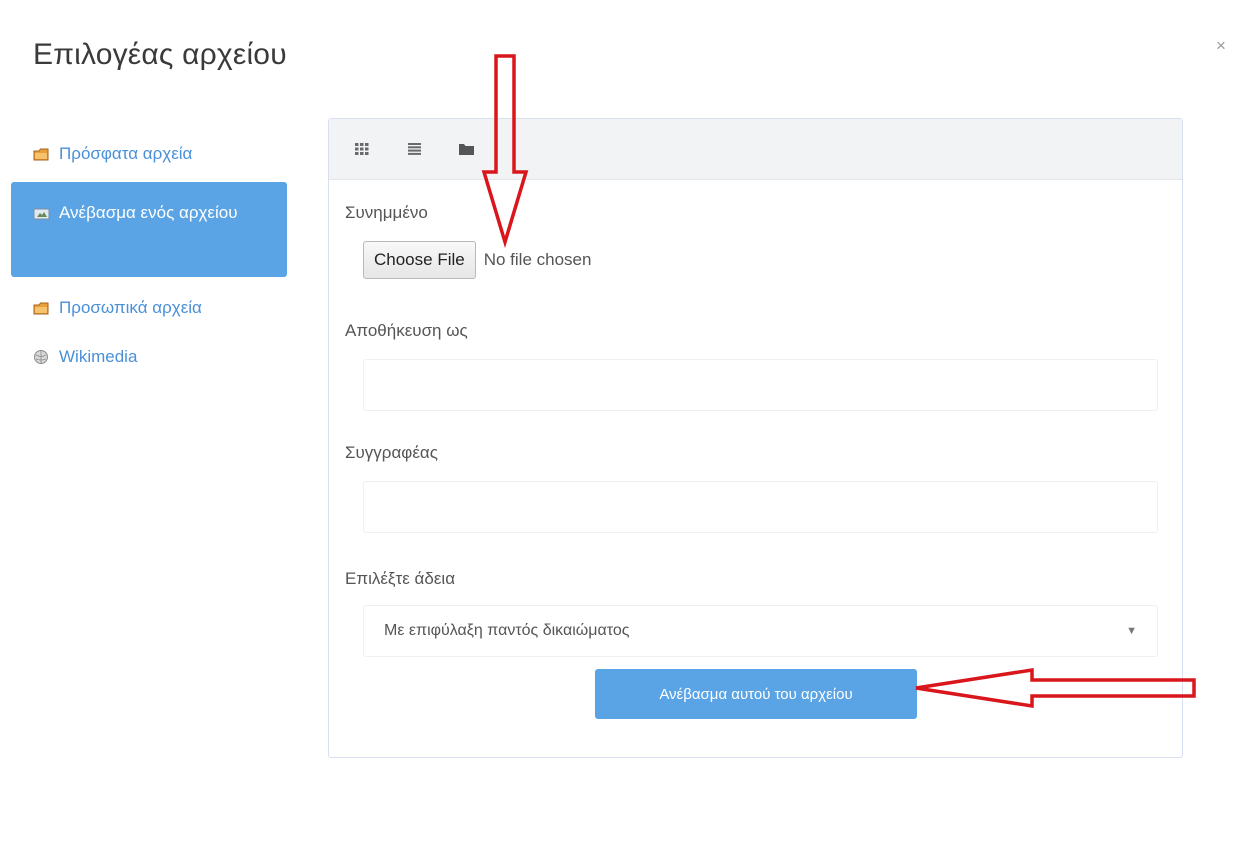  I want to click on file-picker: Choose File No file chosen, so click(477, 260).